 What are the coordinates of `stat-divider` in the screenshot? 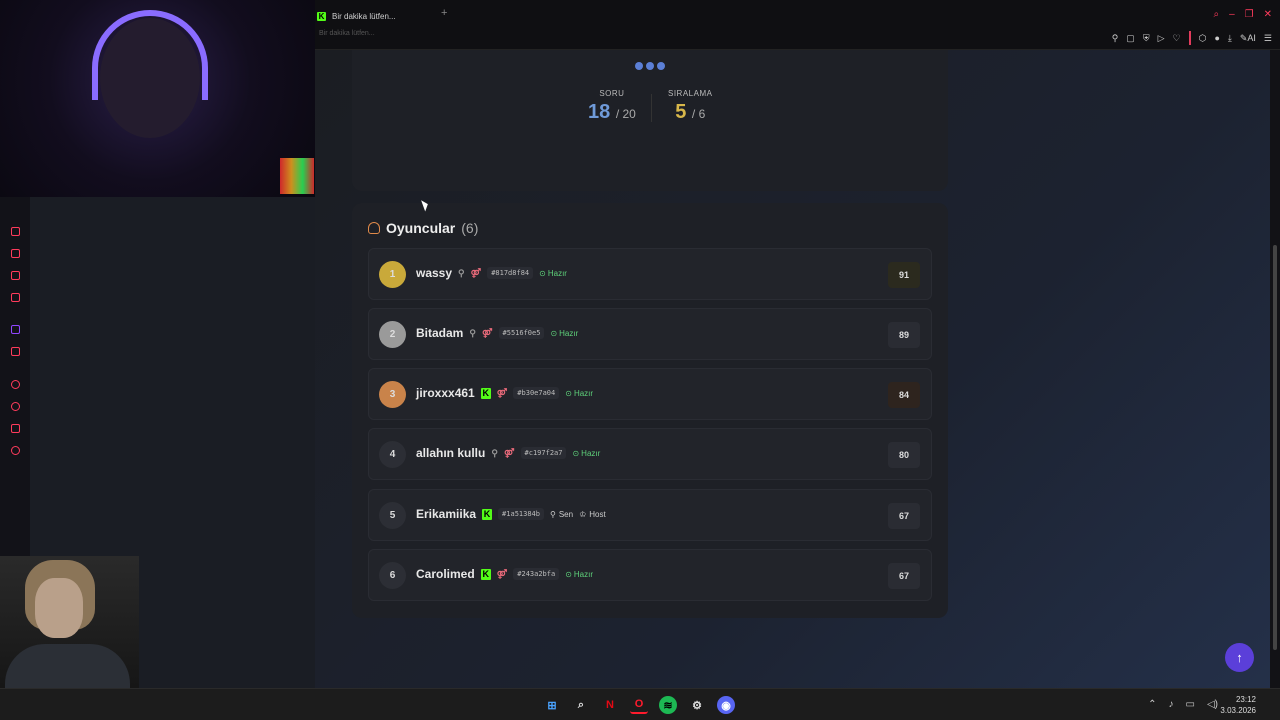 It's located at (651, 108).